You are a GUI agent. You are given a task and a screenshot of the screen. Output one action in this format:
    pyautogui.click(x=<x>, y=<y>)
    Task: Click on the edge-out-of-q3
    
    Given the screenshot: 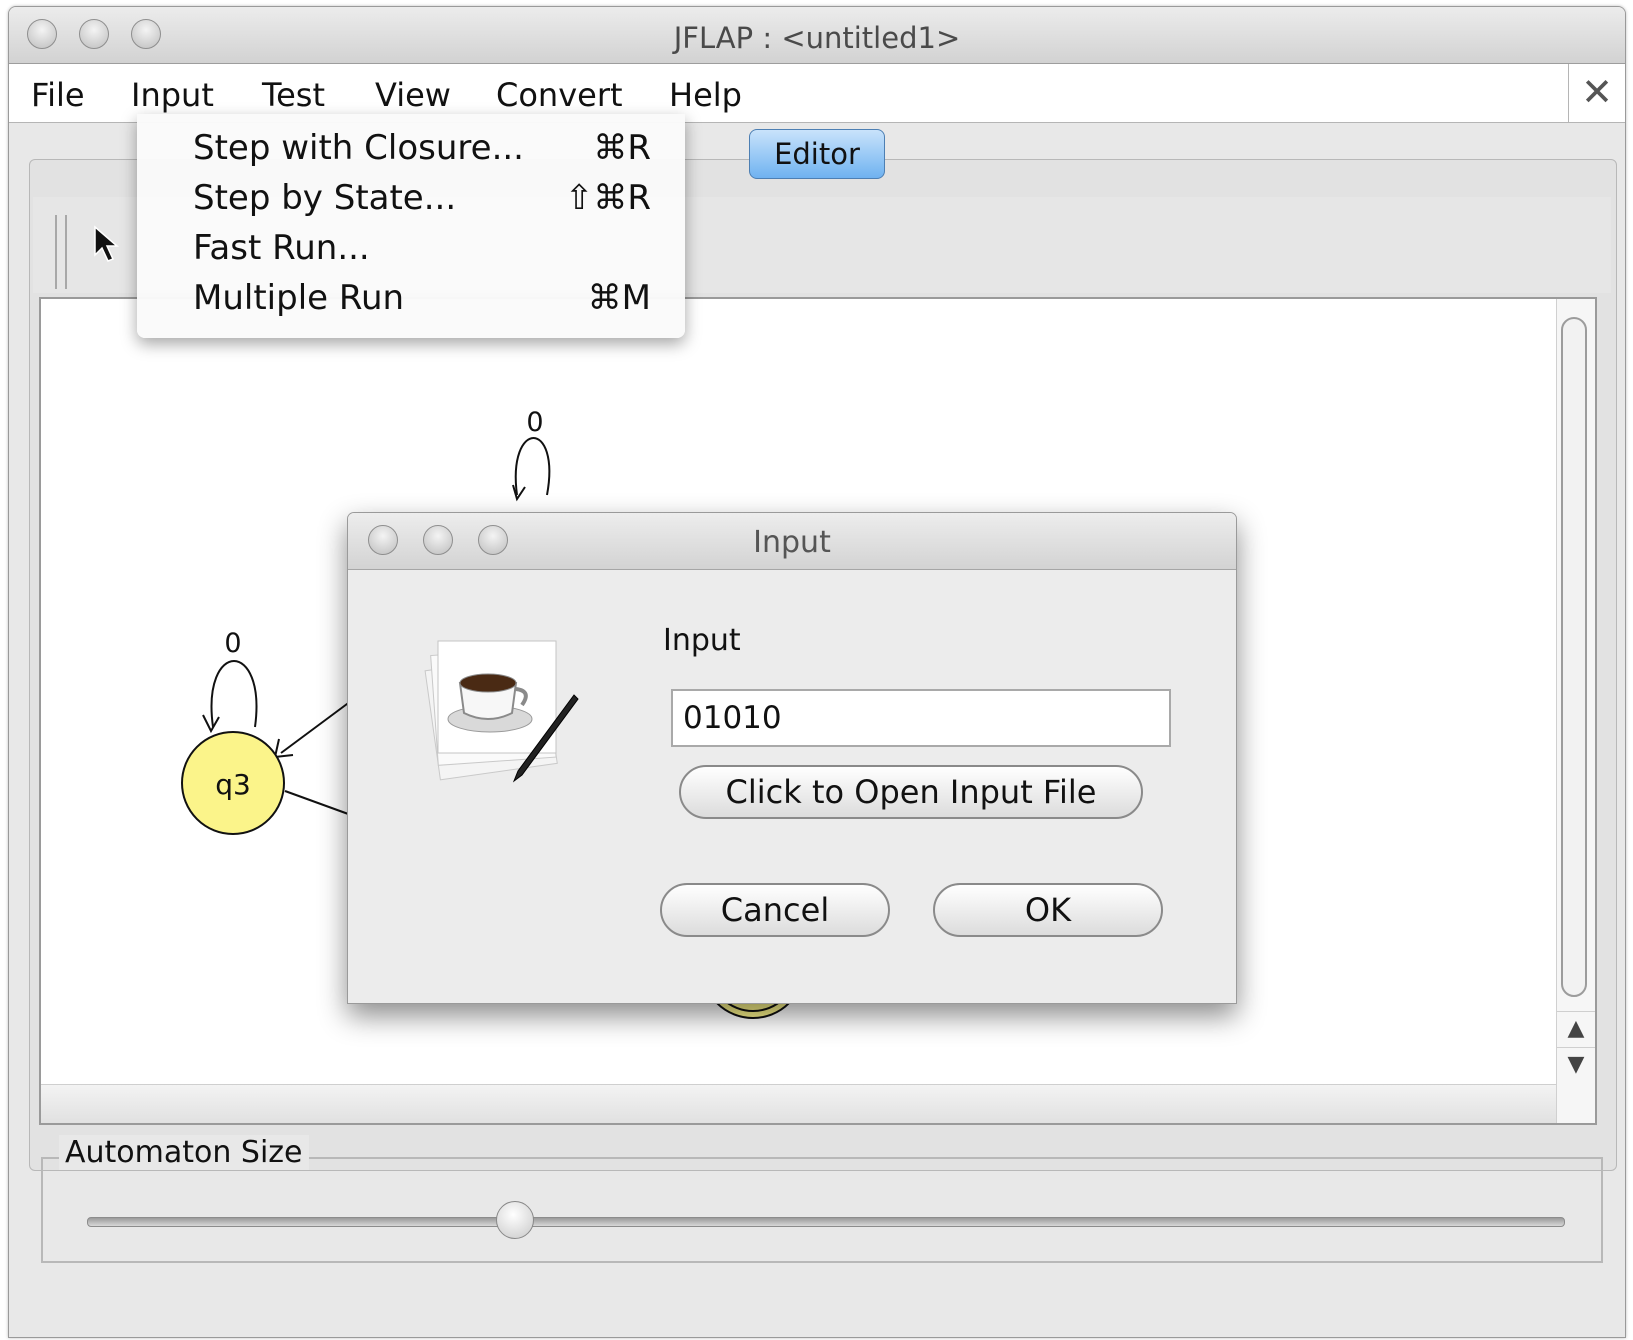 What is the action you would take?
    pyautogui.click(x=318, y=803)
    